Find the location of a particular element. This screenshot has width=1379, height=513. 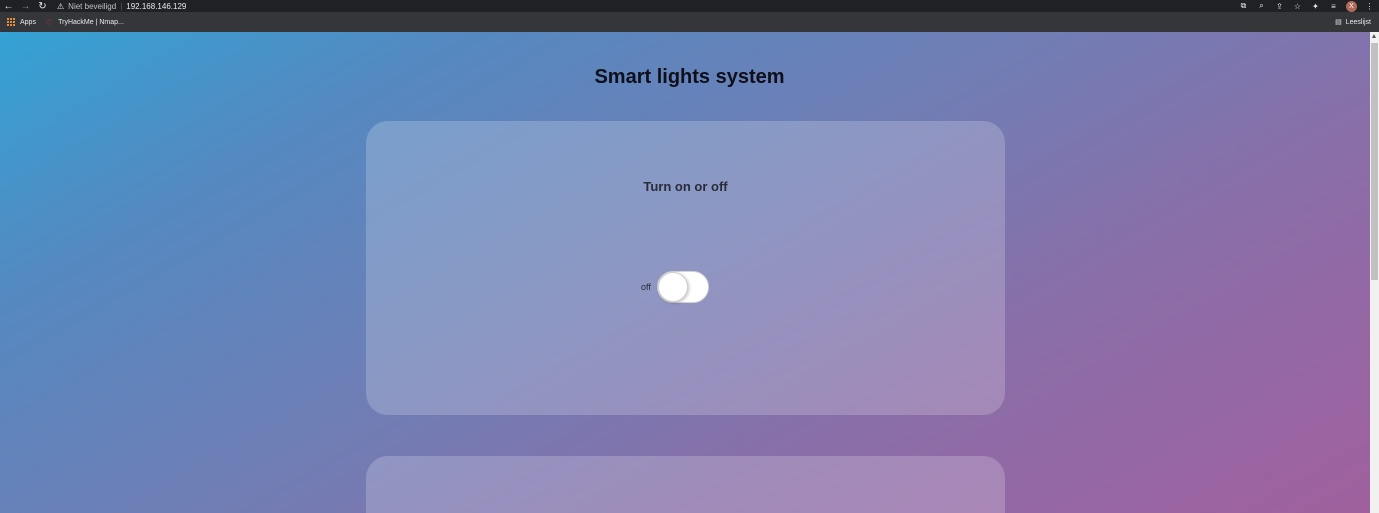

menu-icon: ⋮ is located at coordinates (1369, 6).